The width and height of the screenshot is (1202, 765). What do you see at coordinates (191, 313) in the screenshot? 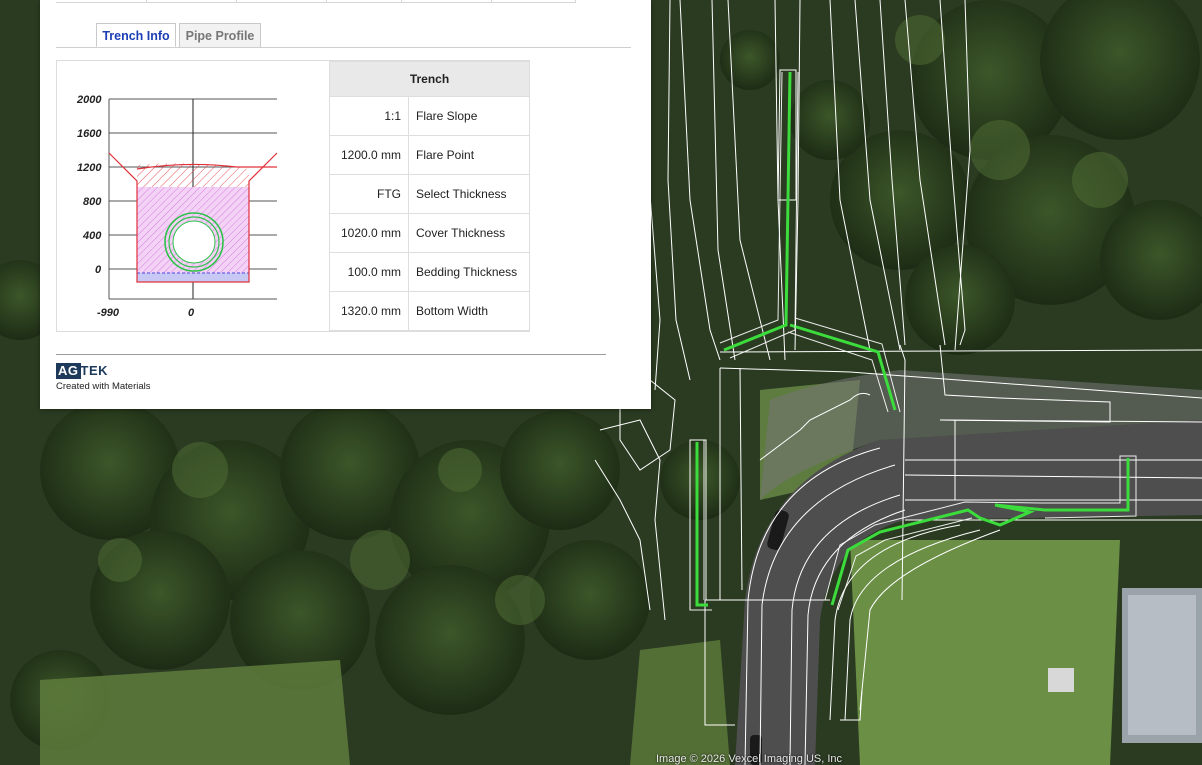
I see `x-tick-0: 0` at bounding box center [191, 313].